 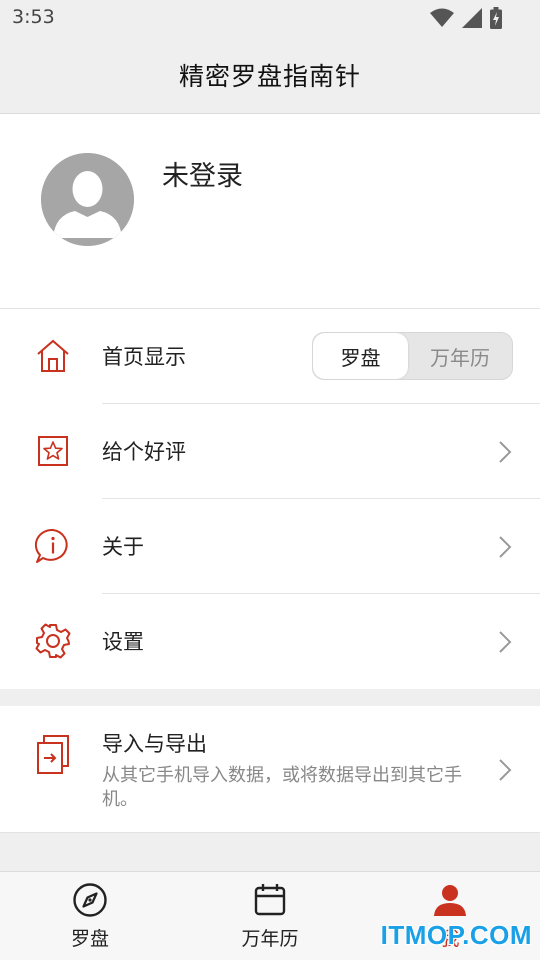 What do you see at coordinates (442, 17) in the screenshot?
I see `wifi-icon` at bounding box center [442, 17].